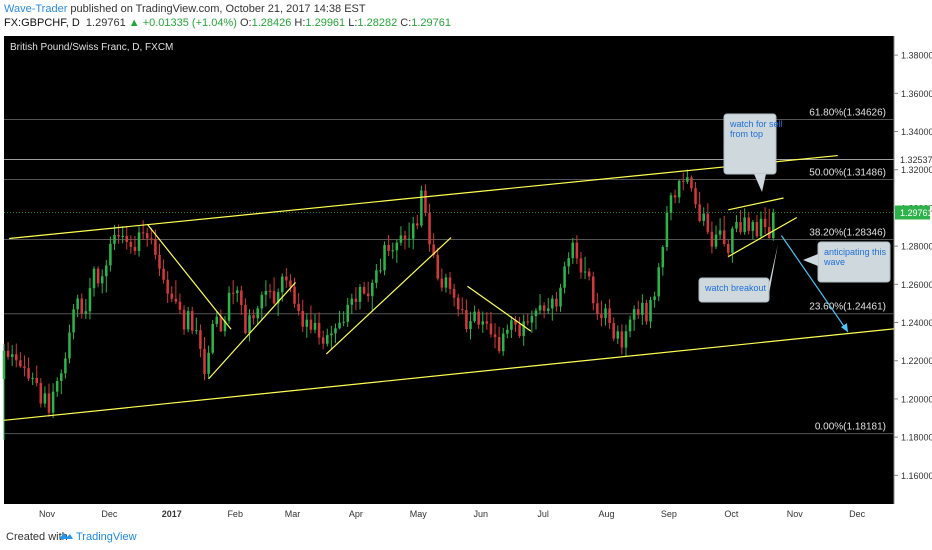  I want to click on x-tick-label: Jul, so click(543, 514).